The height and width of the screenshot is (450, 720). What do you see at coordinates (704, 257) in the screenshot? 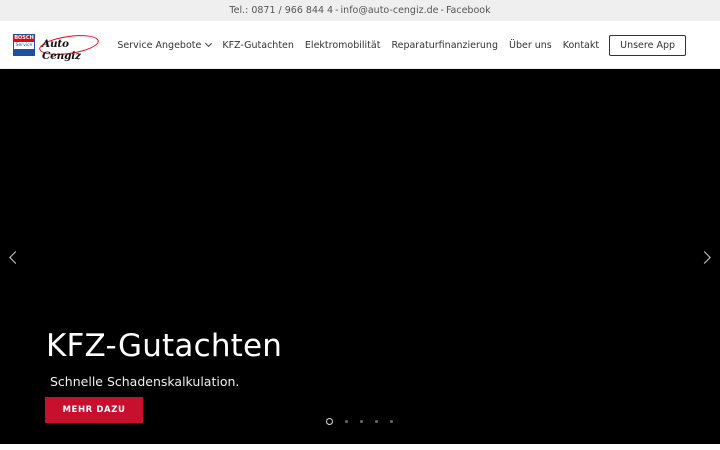
I see `chevron-right-icon` at bounding box center [704, 257].